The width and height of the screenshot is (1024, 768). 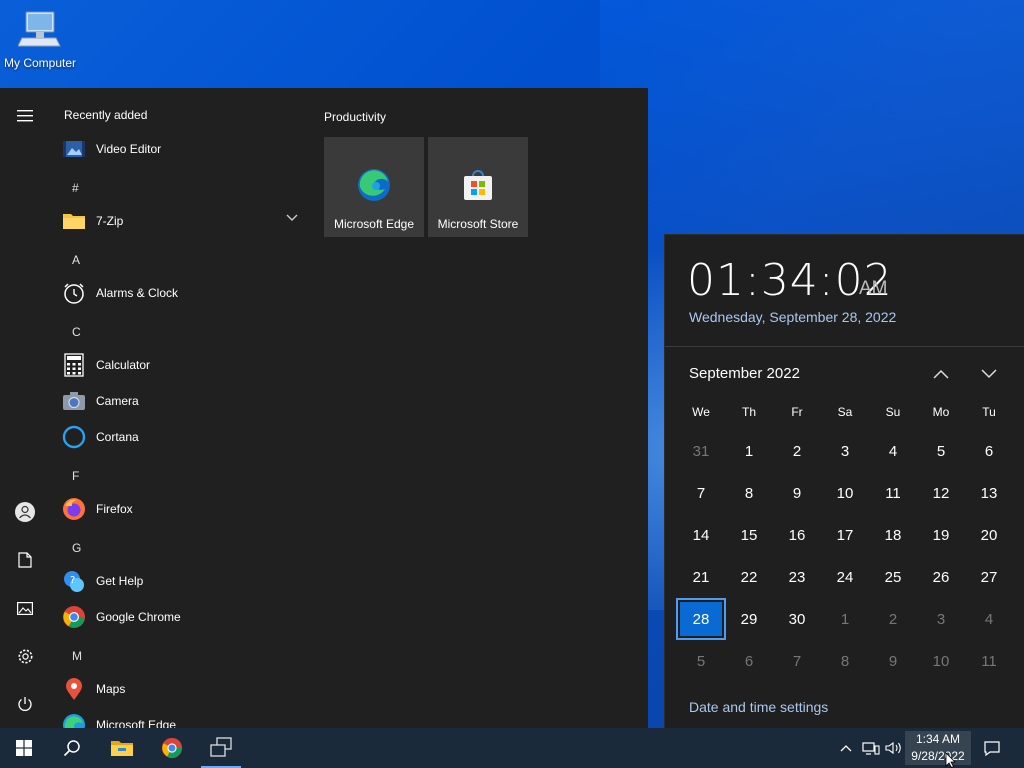 What do you see at coordinates (186, 149) in the screenshot?
I see `app-video-editor: Video Editor` at bounding box center [186, 149].